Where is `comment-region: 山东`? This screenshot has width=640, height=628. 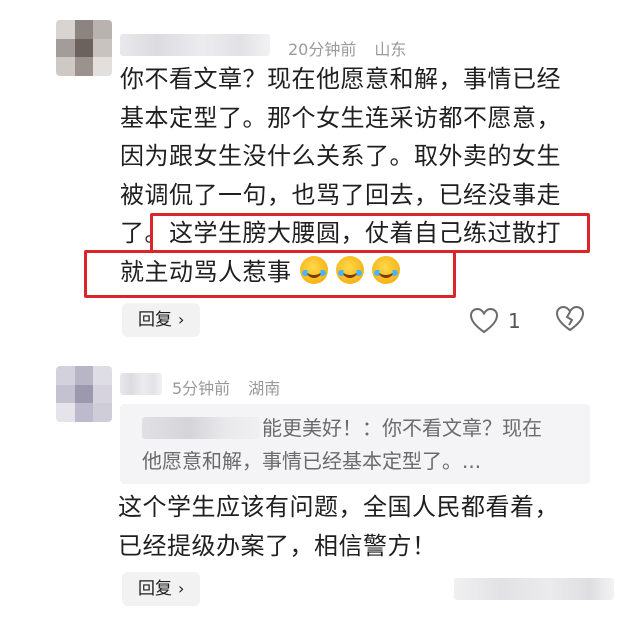
comment-region: 山东 is located at coordinates (390, 49).